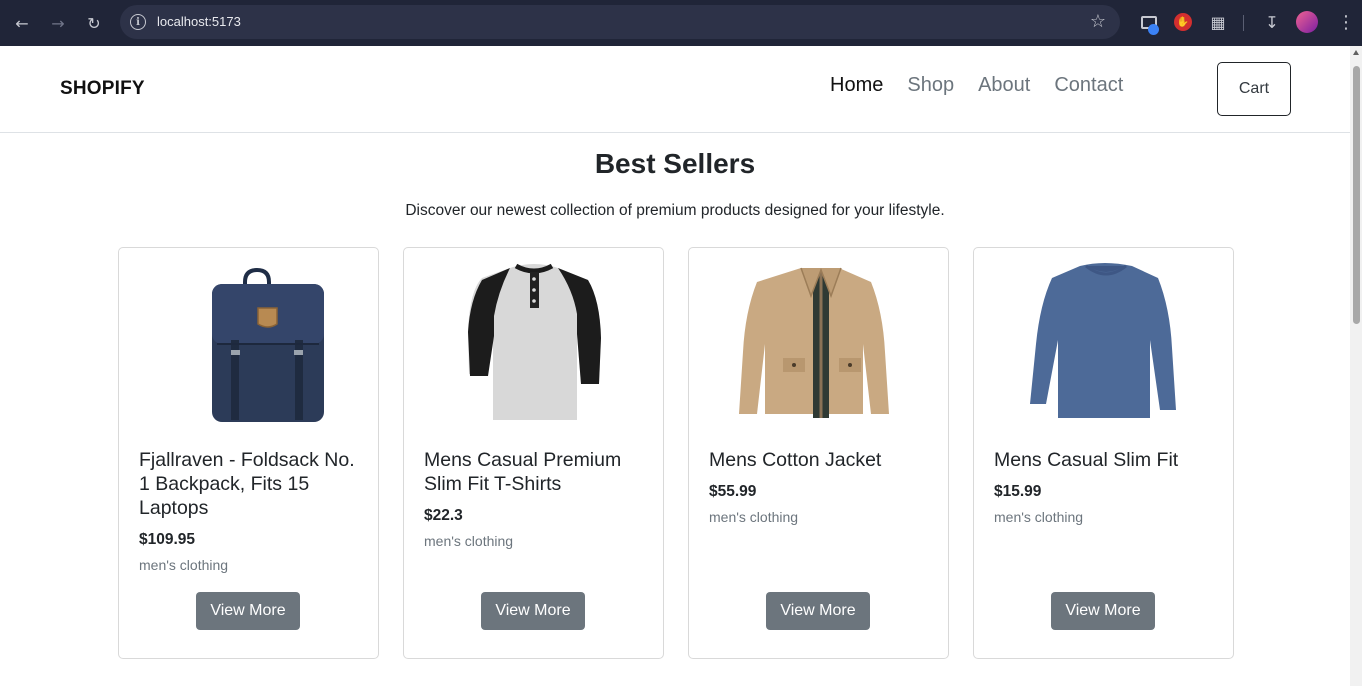 This screenshot has width=1362, height=686. What do you see at coordinates (22, 23) in the screenshot?
I see `back-arrow-icon: ←` at bounding box center [22, 23].